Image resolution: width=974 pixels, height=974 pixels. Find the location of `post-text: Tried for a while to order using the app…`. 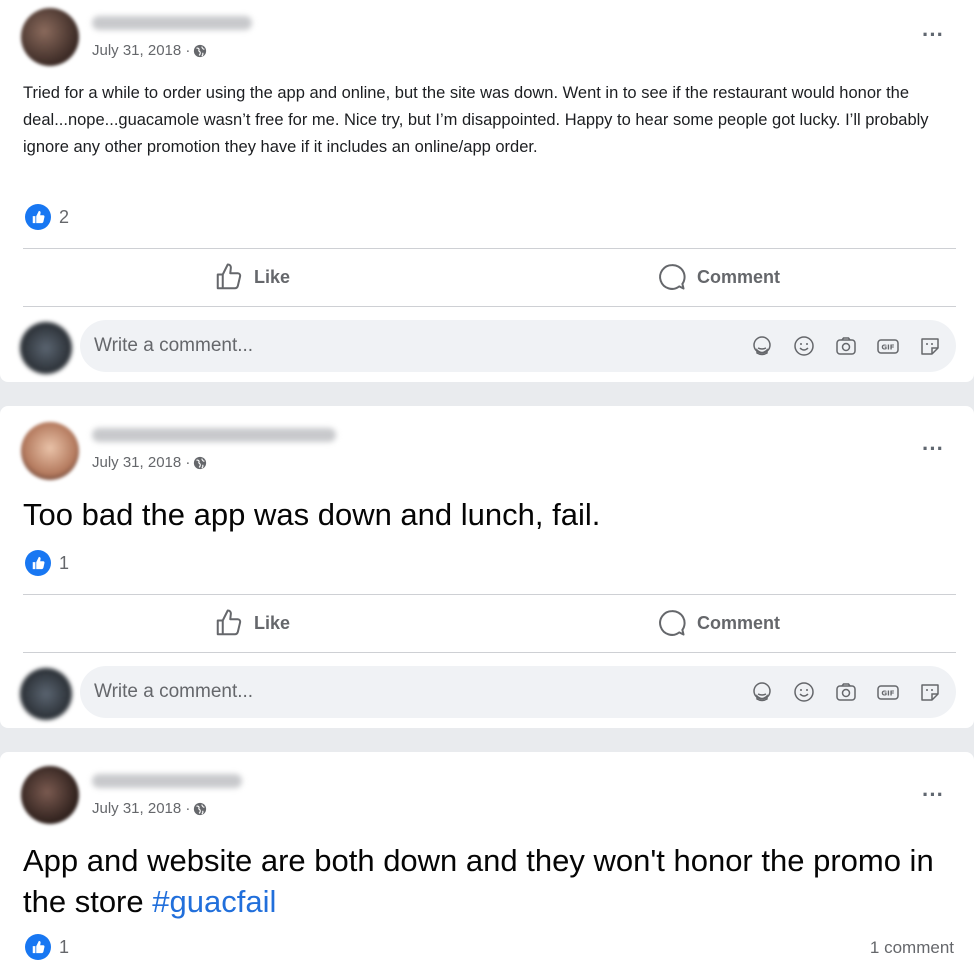

post-text: Tried for a while to order using the app… is located at coordinates (476, 120).